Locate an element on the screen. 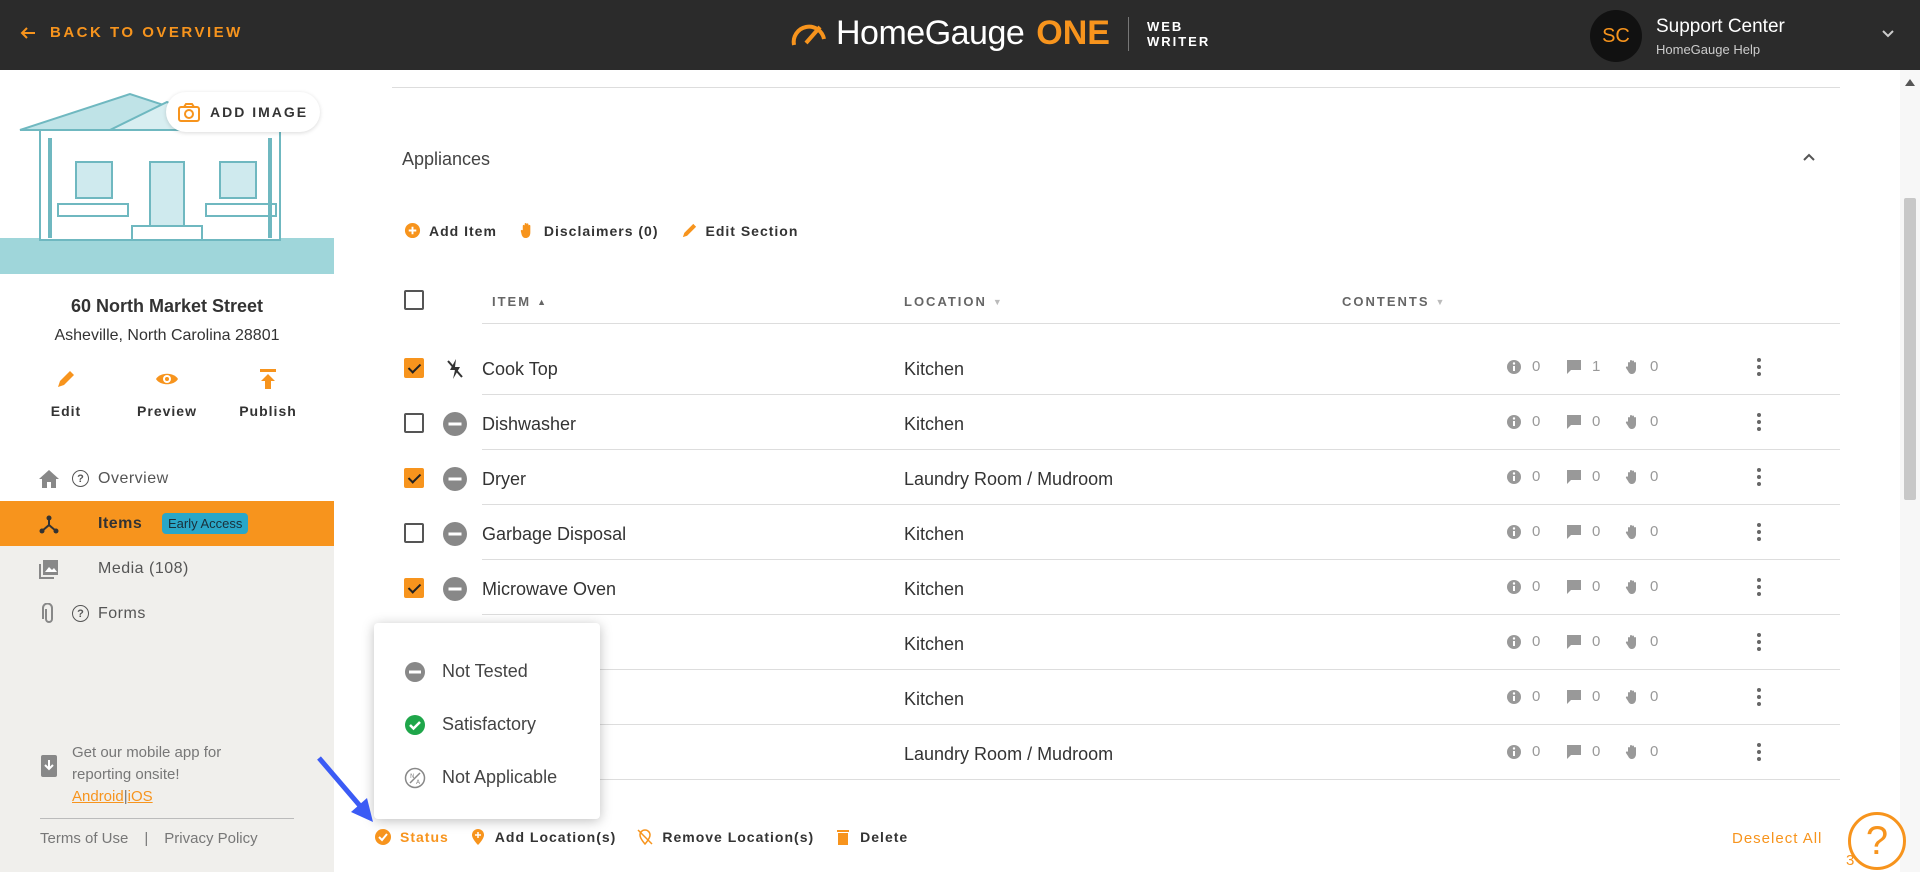 This screenshot has height=872, width=1920. table-row: eKitchen000 is located at coordinates (1121, 642).